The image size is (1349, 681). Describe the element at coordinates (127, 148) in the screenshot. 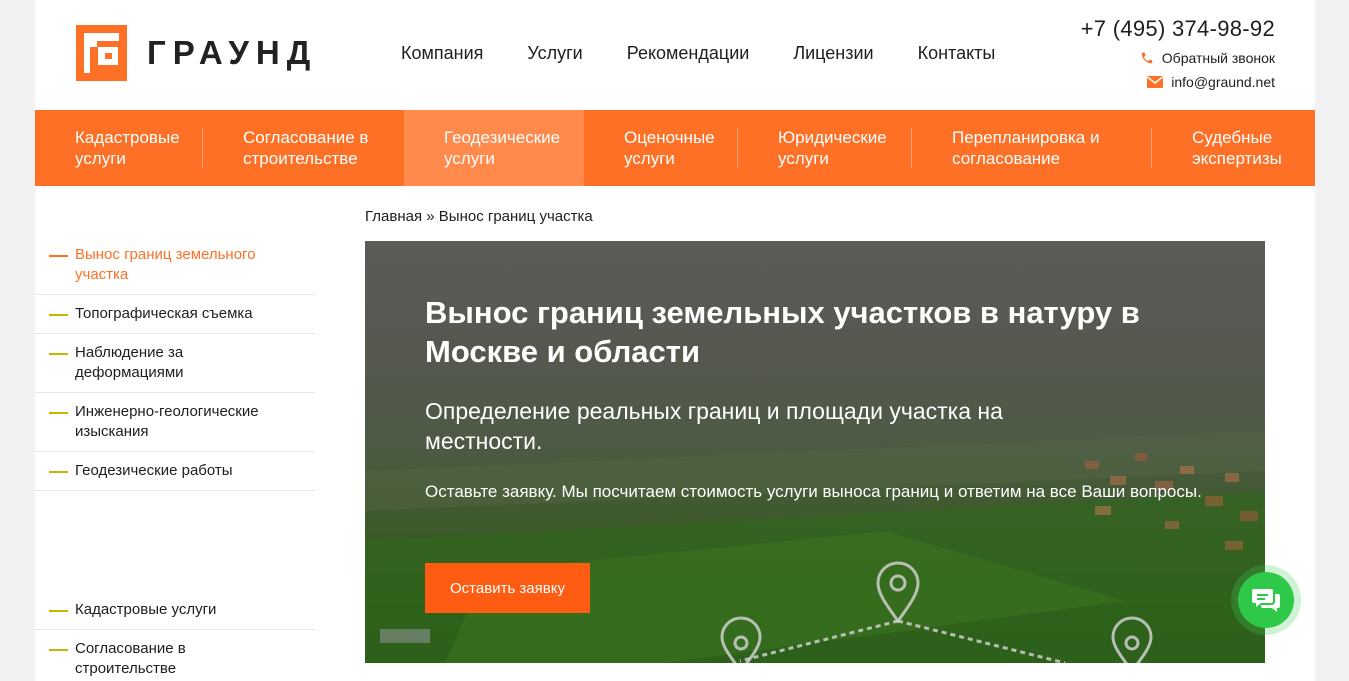

I see `cat-label: Кадастровые услуги` at that location.